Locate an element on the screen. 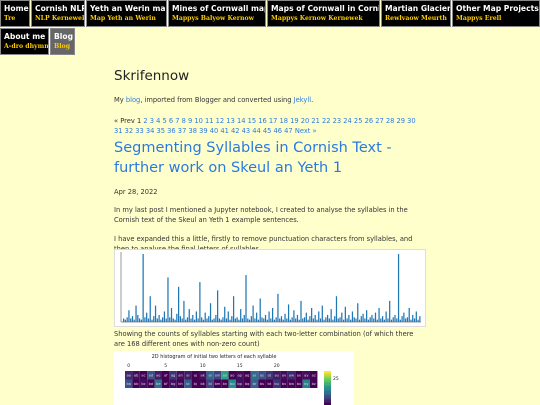 This screenshot has height=405, width=540. heatmap-cell-label: ai is located at coordinates (187, 376).